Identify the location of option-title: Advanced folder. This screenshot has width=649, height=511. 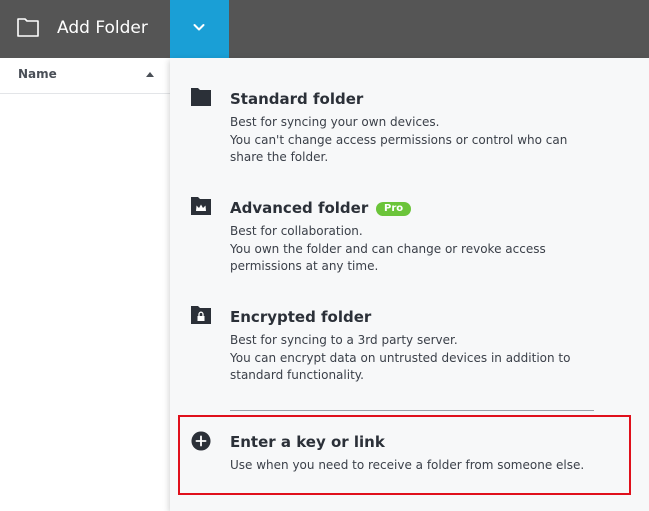
(299, 208).